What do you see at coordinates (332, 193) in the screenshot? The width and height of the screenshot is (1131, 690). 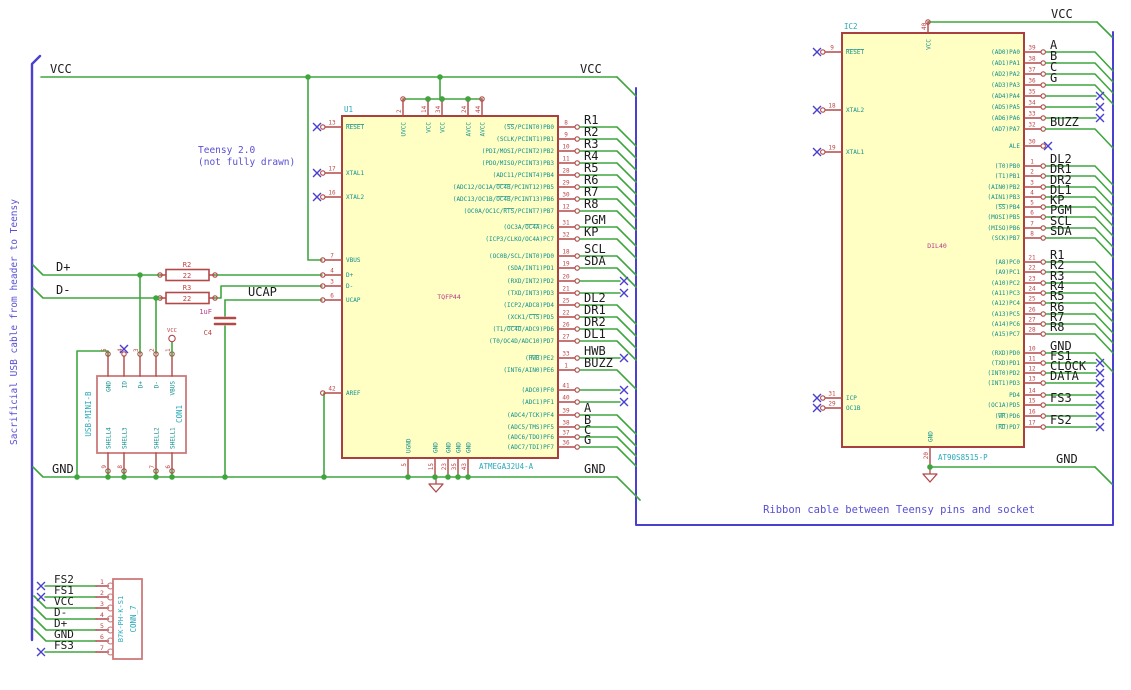 I see `pin-number: 16` at bounding box center [332, 193].